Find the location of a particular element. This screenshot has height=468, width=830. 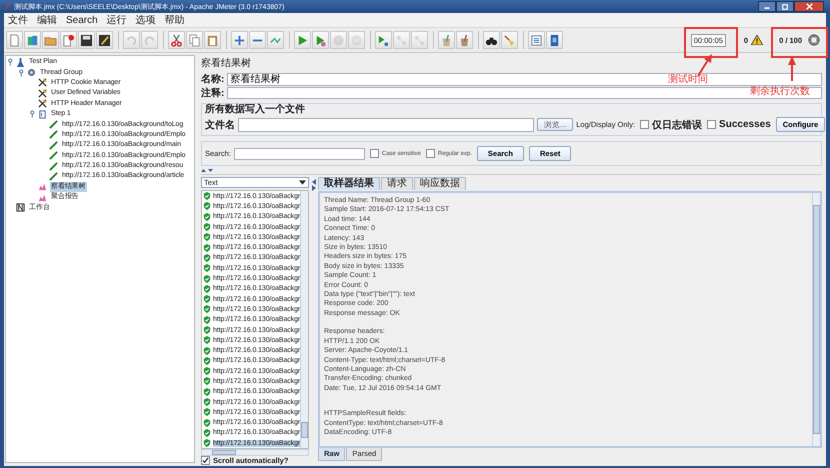

field-label: 名称: is located at coordinates (212, 79).